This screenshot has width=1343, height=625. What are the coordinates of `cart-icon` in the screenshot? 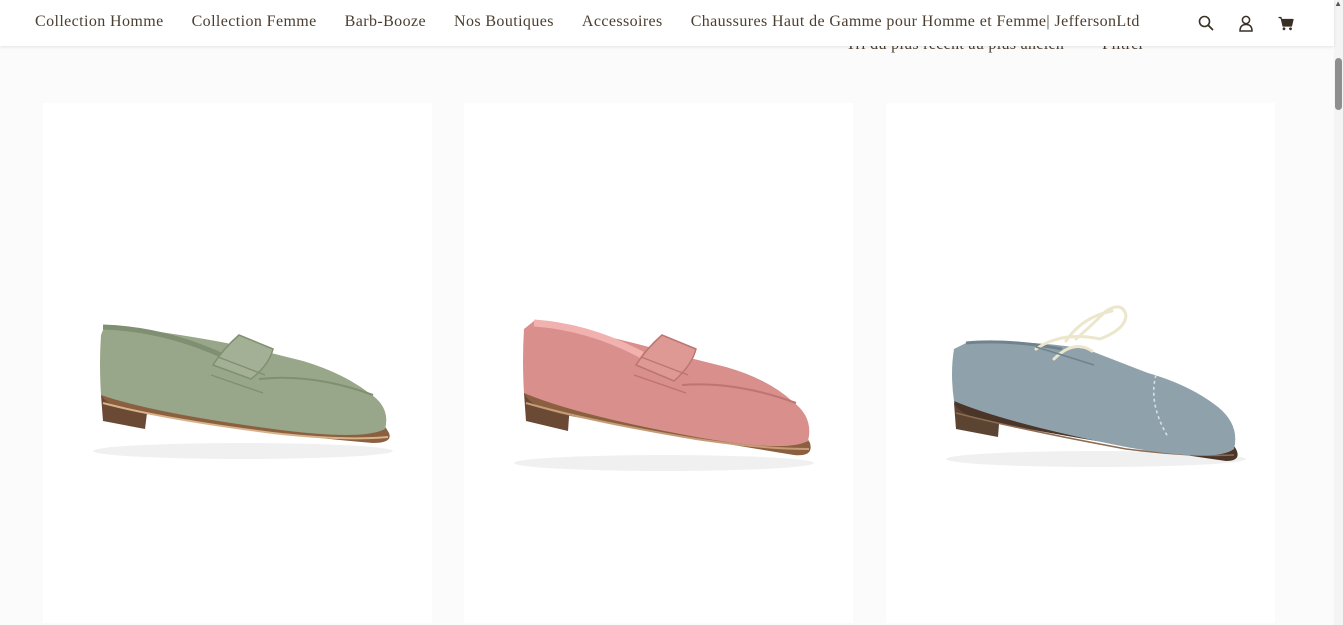 It's located at (1286, 23).